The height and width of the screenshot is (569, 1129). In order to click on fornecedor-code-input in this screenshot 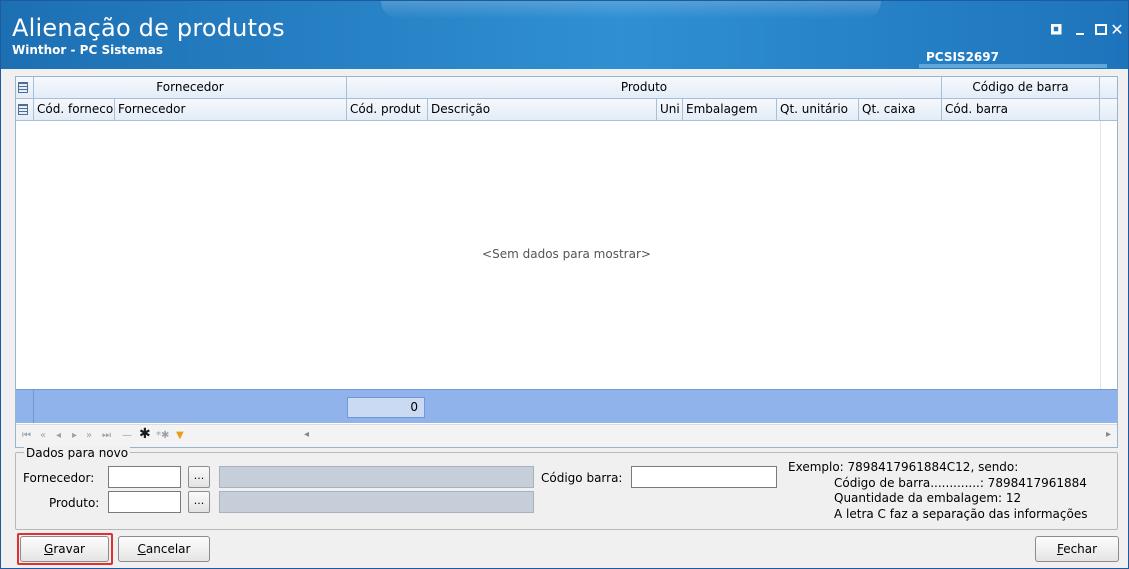, I will do `click(144, 477)`.